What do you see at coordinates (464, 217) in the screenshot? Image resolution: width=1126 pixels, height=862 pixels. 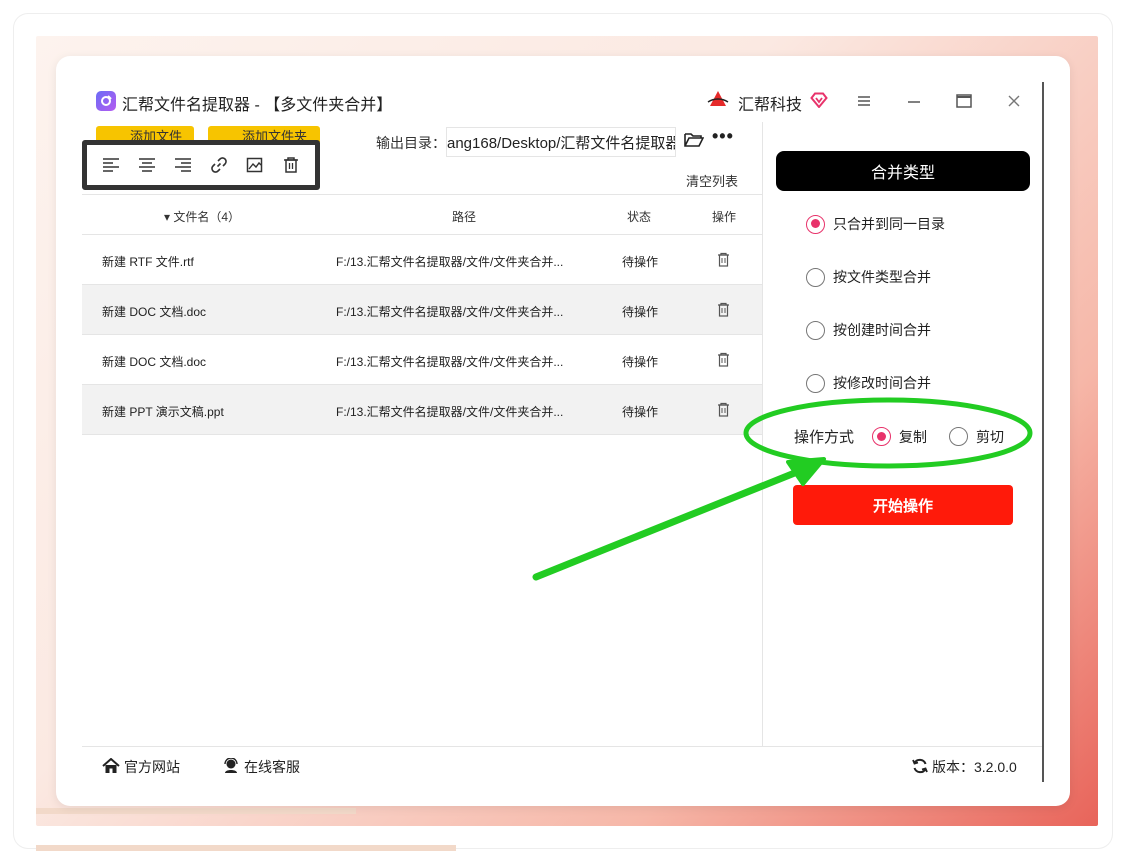 I see `header-path: 路径` at bounding box center [464, 217].